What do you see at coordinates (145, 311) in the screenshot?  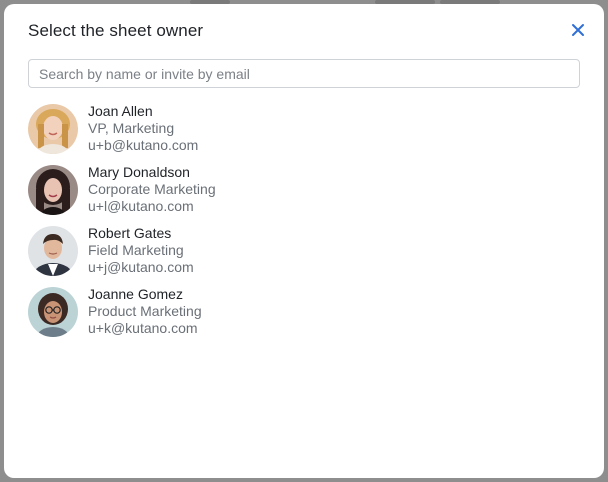 I see `user-title: Product Marketing` at bounding box center [145, 311].